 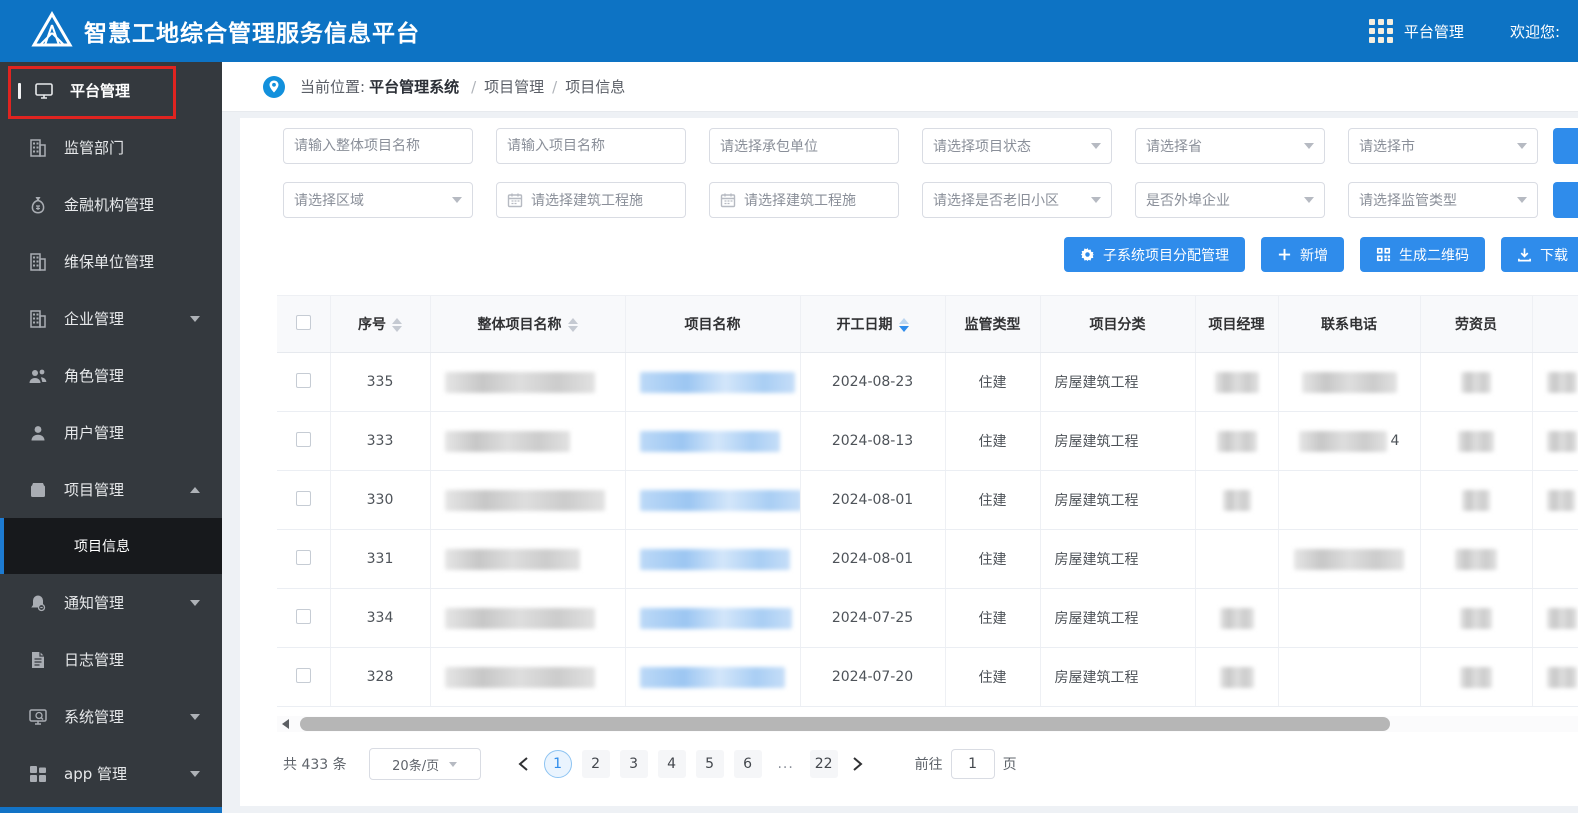 What do you see at coordinates (1117, 325) in the screenshot?
I see `column-label: 项目分类` at bounding box center [1117, 325].